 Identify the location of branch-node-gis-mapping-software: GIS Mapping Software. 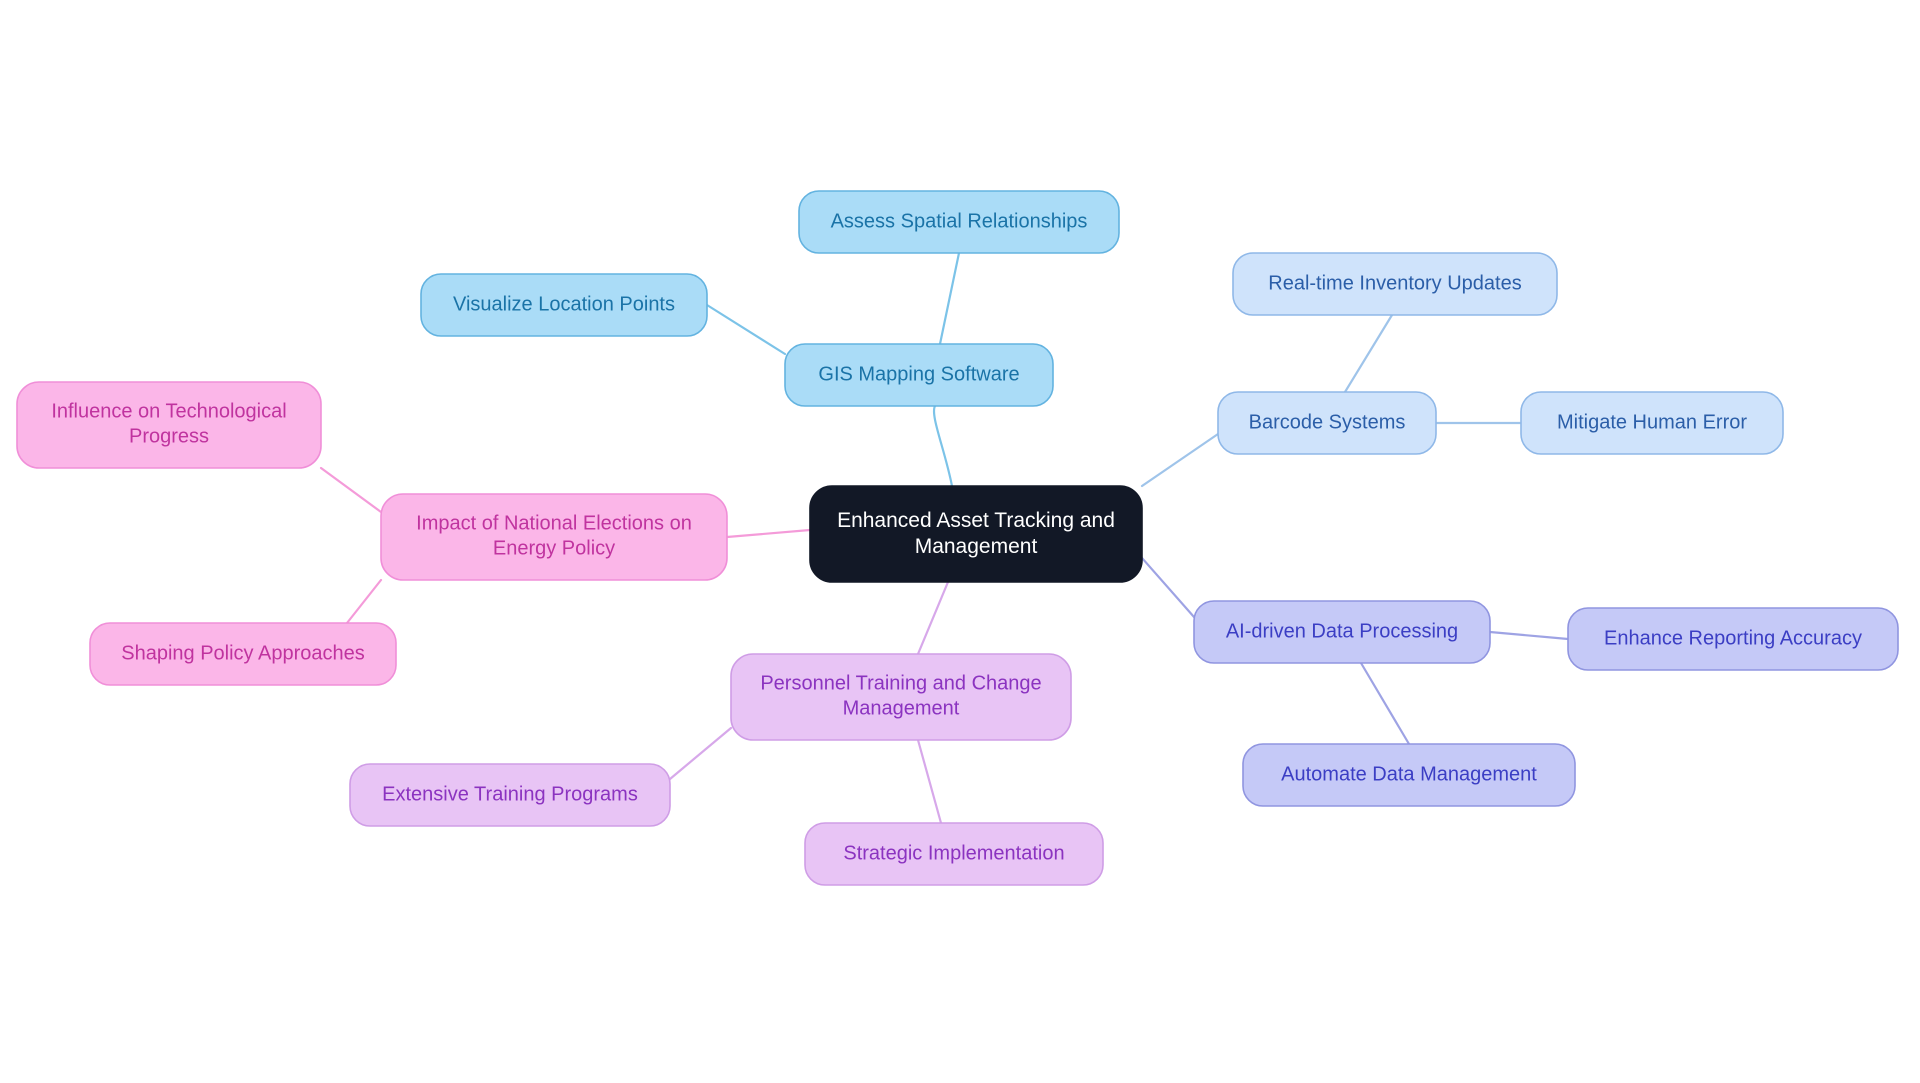
(919, 375).